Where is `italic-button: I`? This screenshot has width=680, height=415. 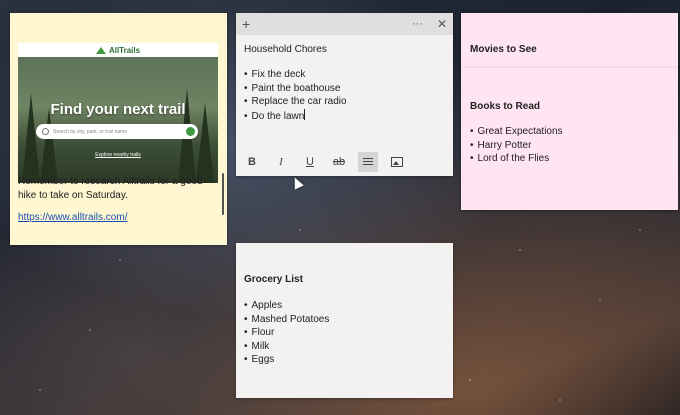
italic-button: I is located at coordinates (281, 162).